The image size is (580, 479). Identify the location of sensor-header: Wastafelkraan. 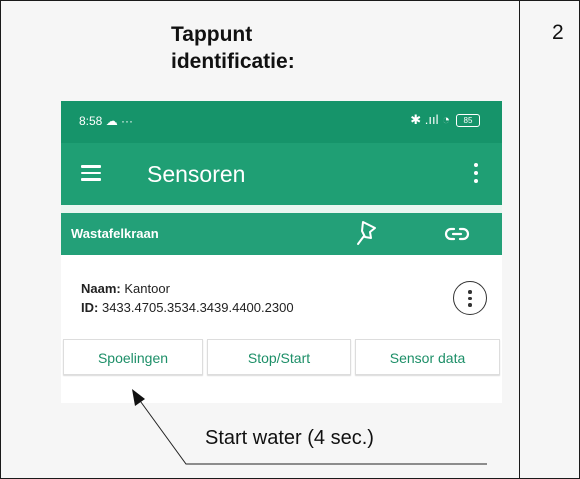
(281, 234).